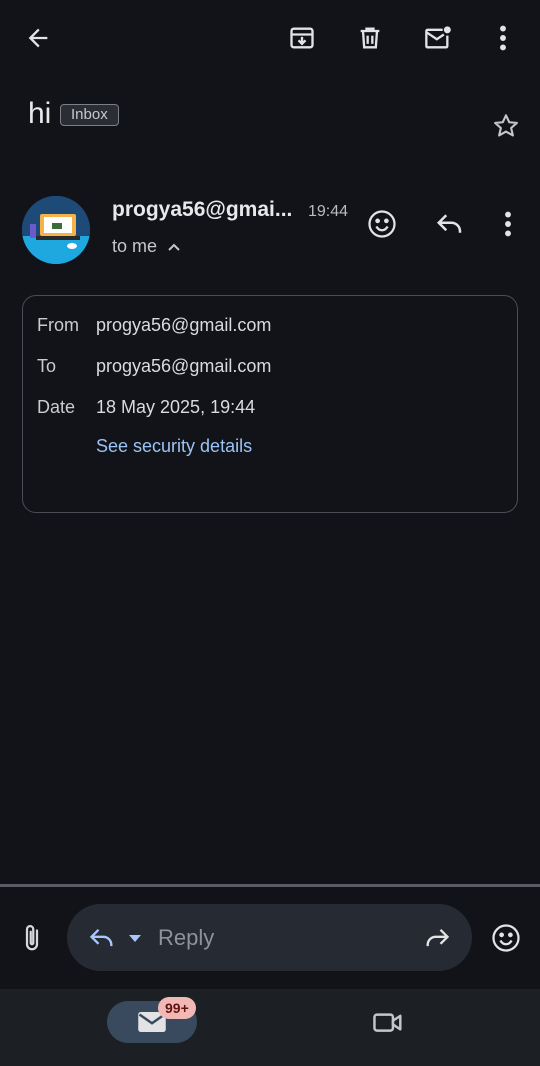  Describe the element at coordinates (270, 885) in the screenshot. I see `divider` at that location.